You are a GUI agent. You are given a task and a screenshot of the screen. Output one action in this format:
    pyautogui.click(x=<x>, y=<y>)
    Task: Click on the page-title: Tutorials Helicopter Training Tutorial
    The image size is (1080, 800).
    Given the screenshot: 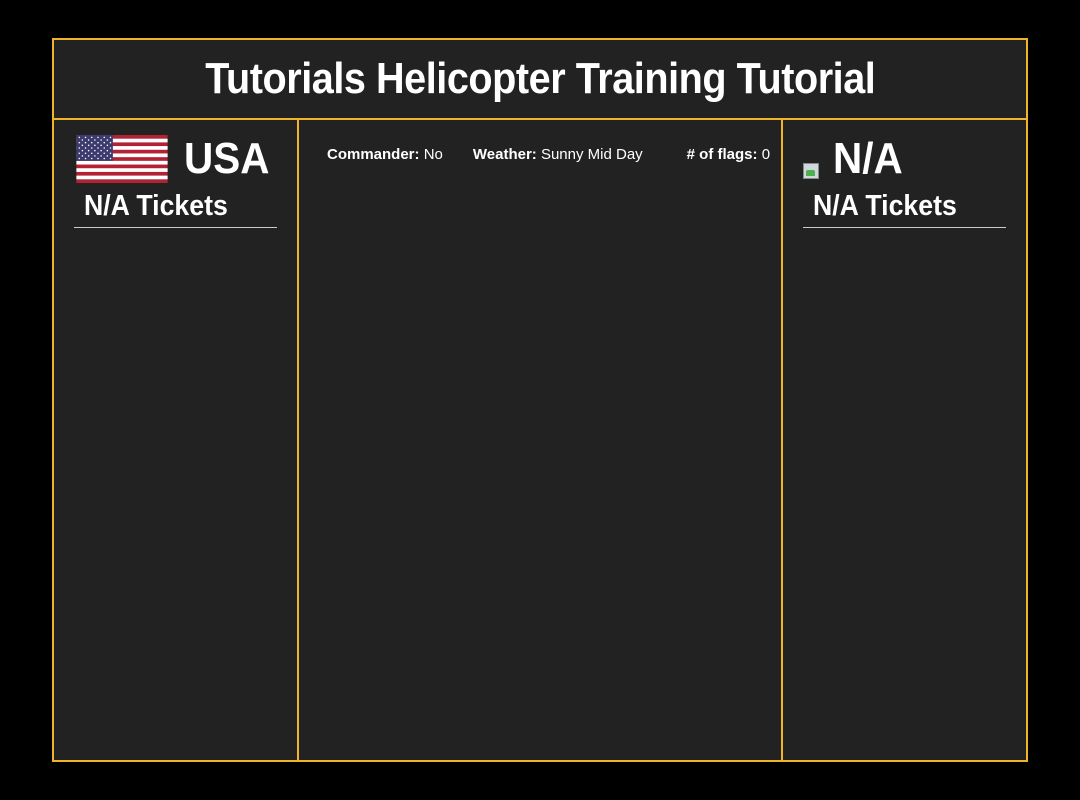 What is the action you would take?
    pyautogui.click(x=540, y=78)
    